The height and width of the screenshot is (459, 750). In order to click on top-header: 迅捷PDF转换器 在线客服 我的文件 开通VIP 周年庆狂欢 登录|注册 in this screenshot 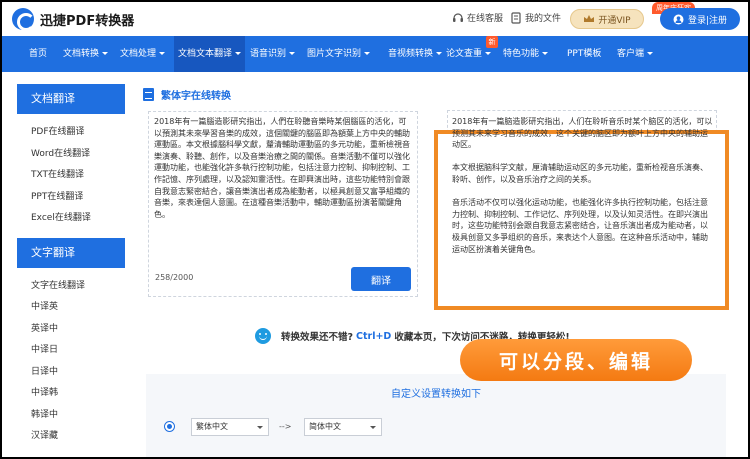, I will do `click(375, 18)`.